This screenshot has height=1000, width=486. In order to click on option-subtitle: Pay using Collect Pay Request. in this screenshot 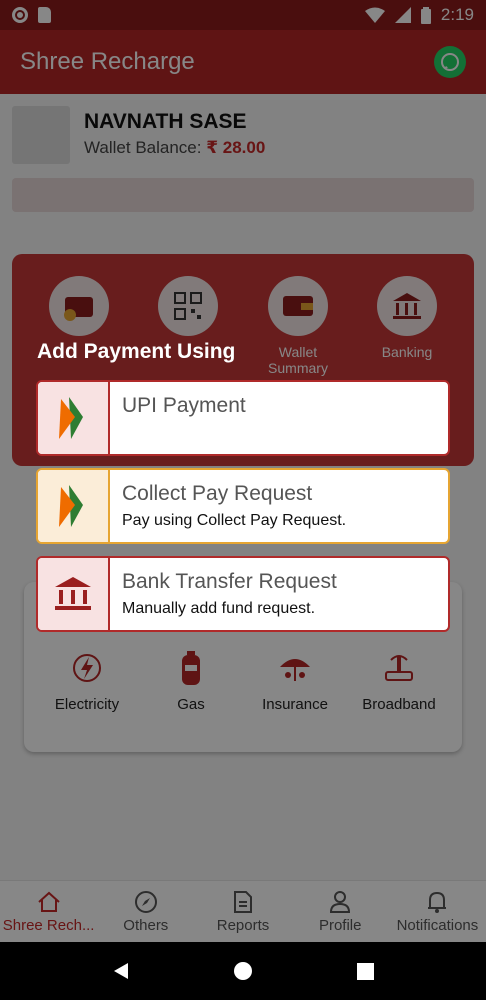, I will do `click(234, 520)`.